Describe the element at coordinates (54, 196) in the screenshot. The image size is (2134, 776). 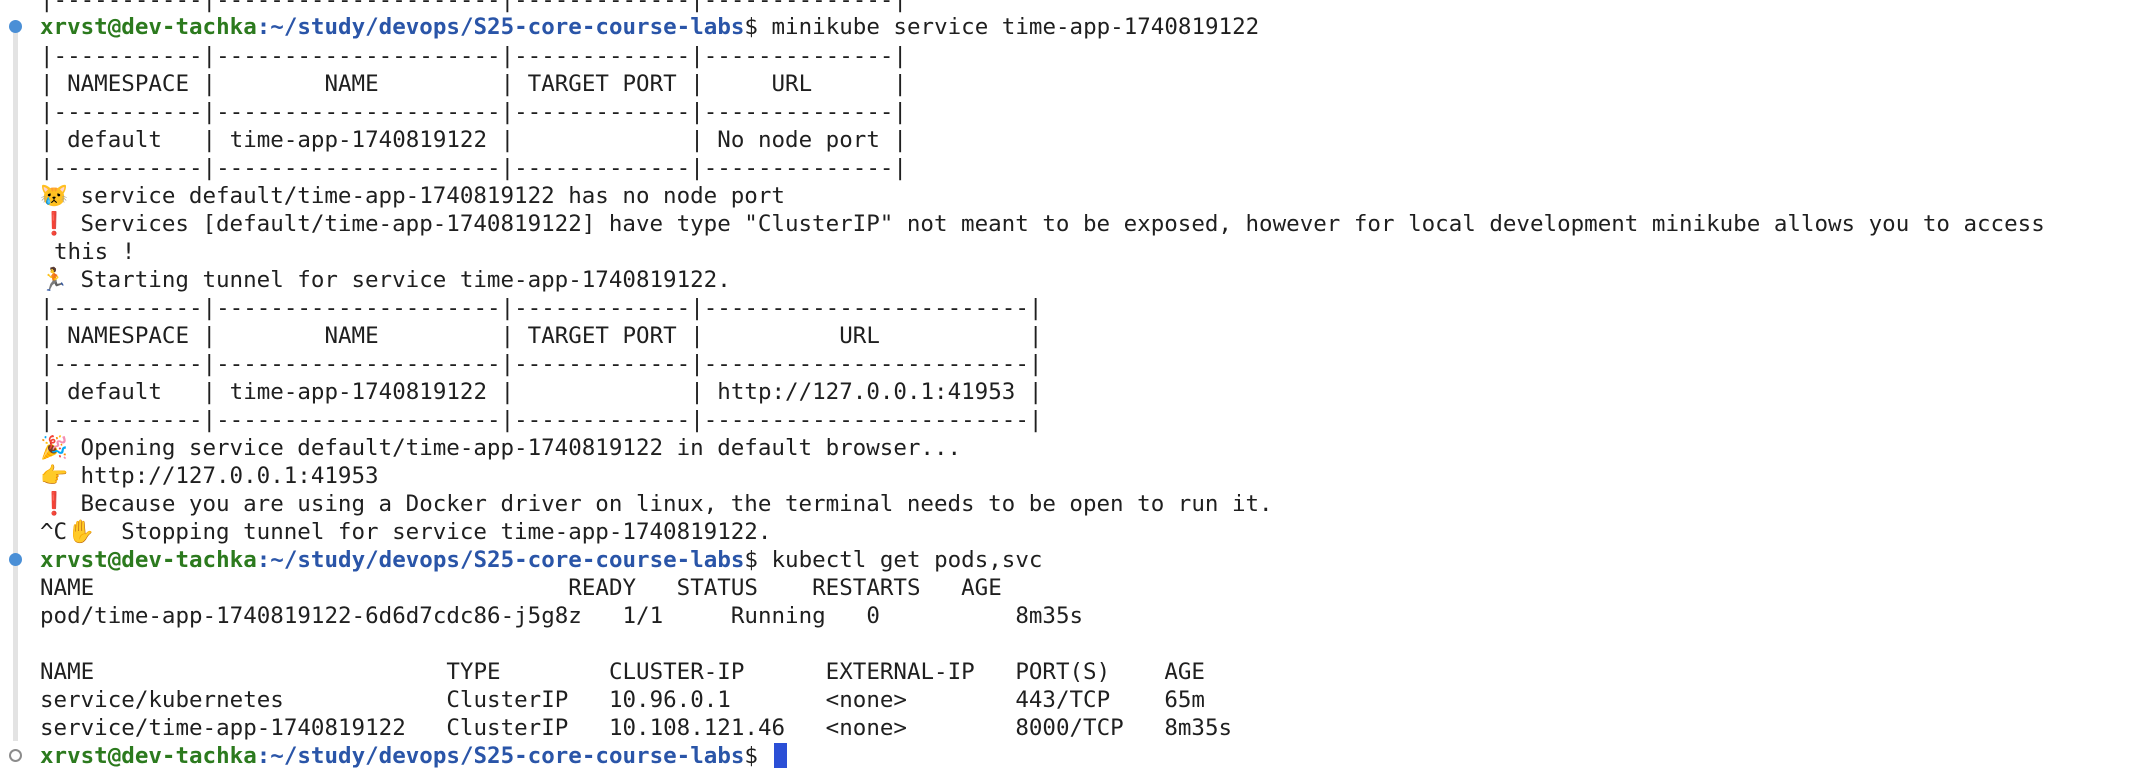
I see `crying-cat-icon: 😿` at that location.